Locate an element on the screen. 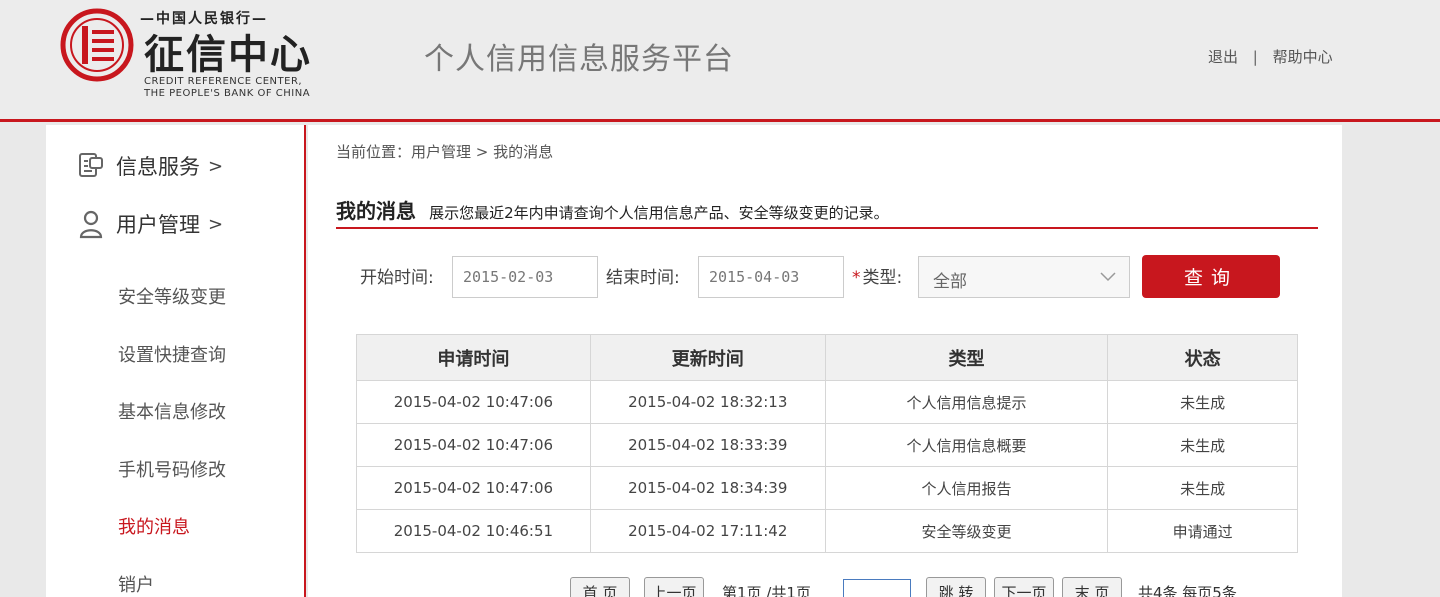  page-description: 展示您最近2年内申请查询个人信用信息产品、安全等级变更的记录。 is located at coordinates (659, 213).